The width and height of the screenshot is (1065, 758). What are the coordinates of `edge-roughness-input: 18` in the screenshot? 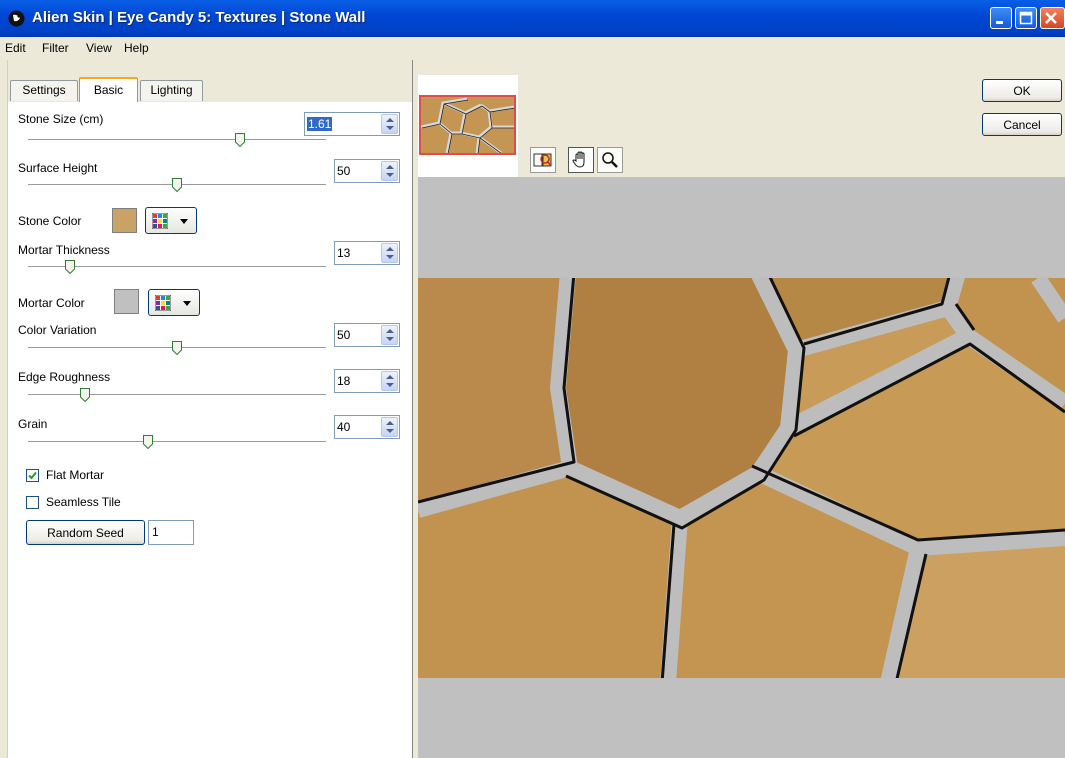 It's located at (367, 381).